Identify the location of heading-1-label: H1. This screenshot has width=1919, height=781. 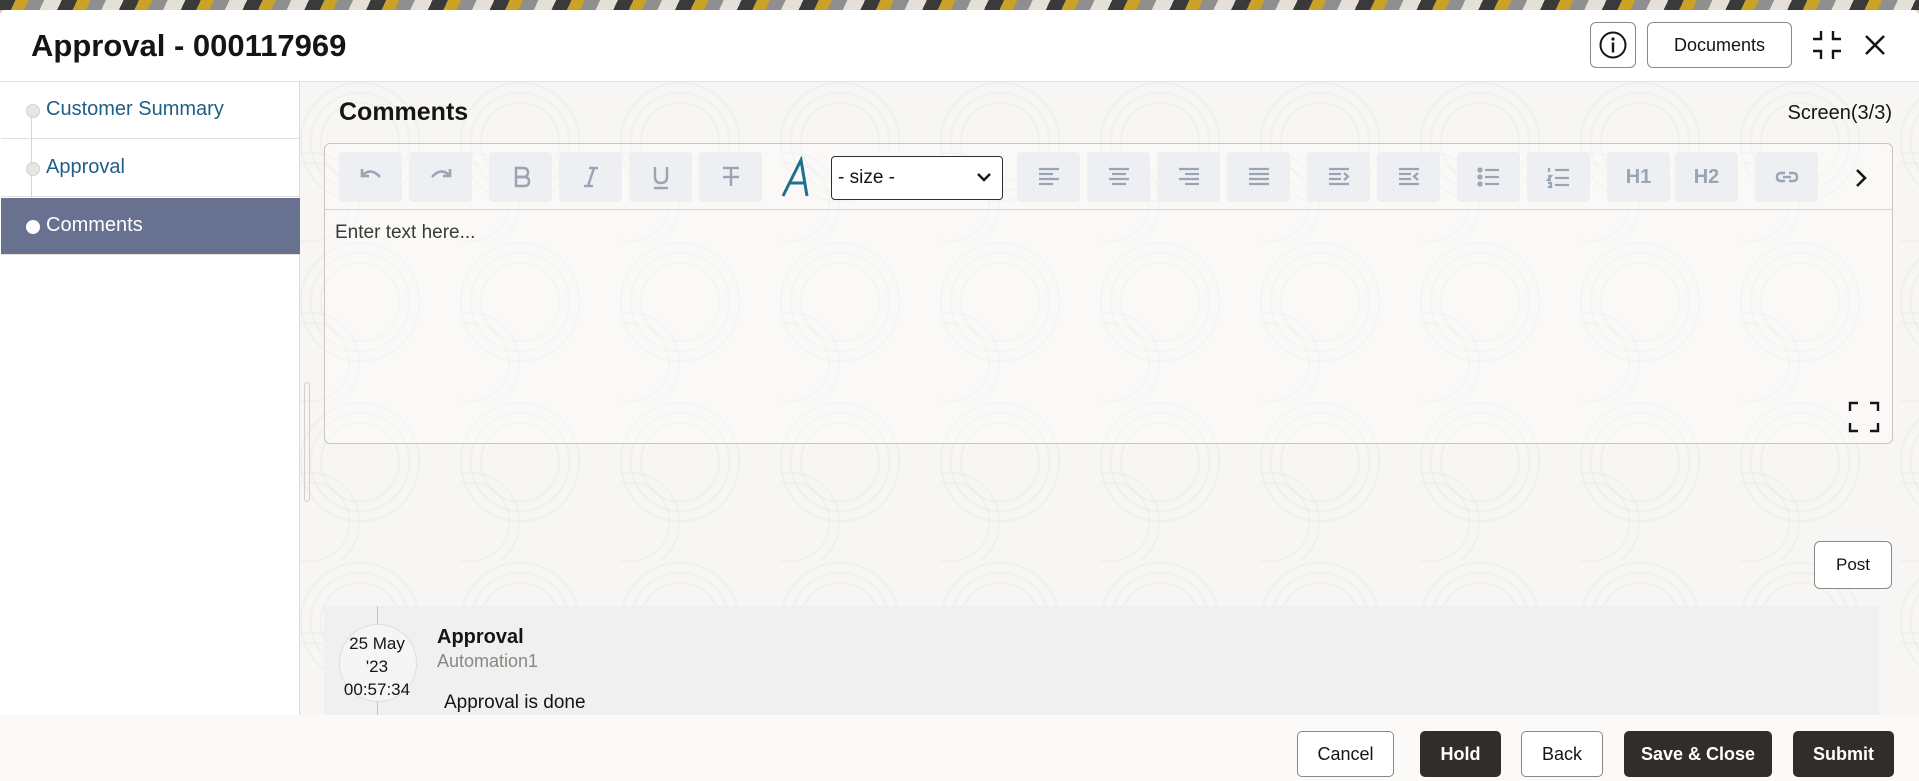
(1638, 176).